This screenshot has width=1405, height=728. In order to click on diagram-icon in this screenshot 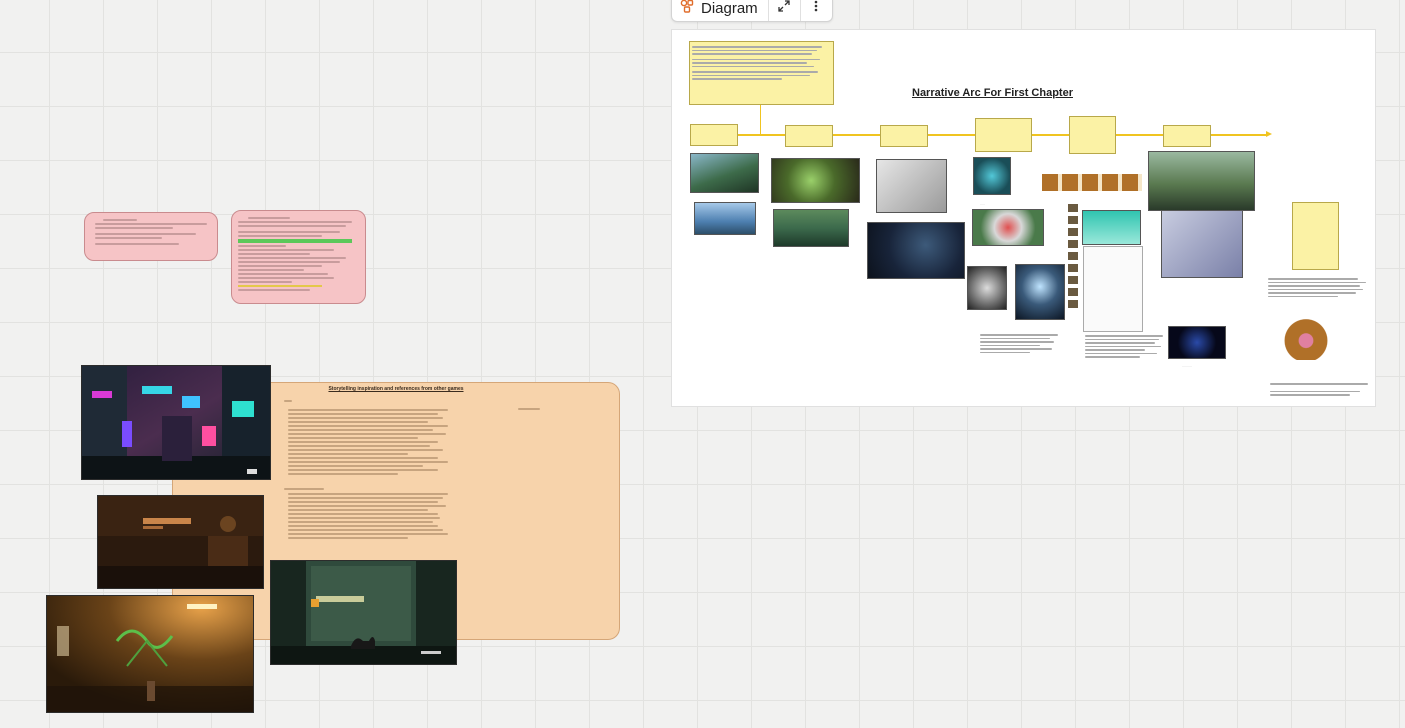, I will do `click(687, 9)`.